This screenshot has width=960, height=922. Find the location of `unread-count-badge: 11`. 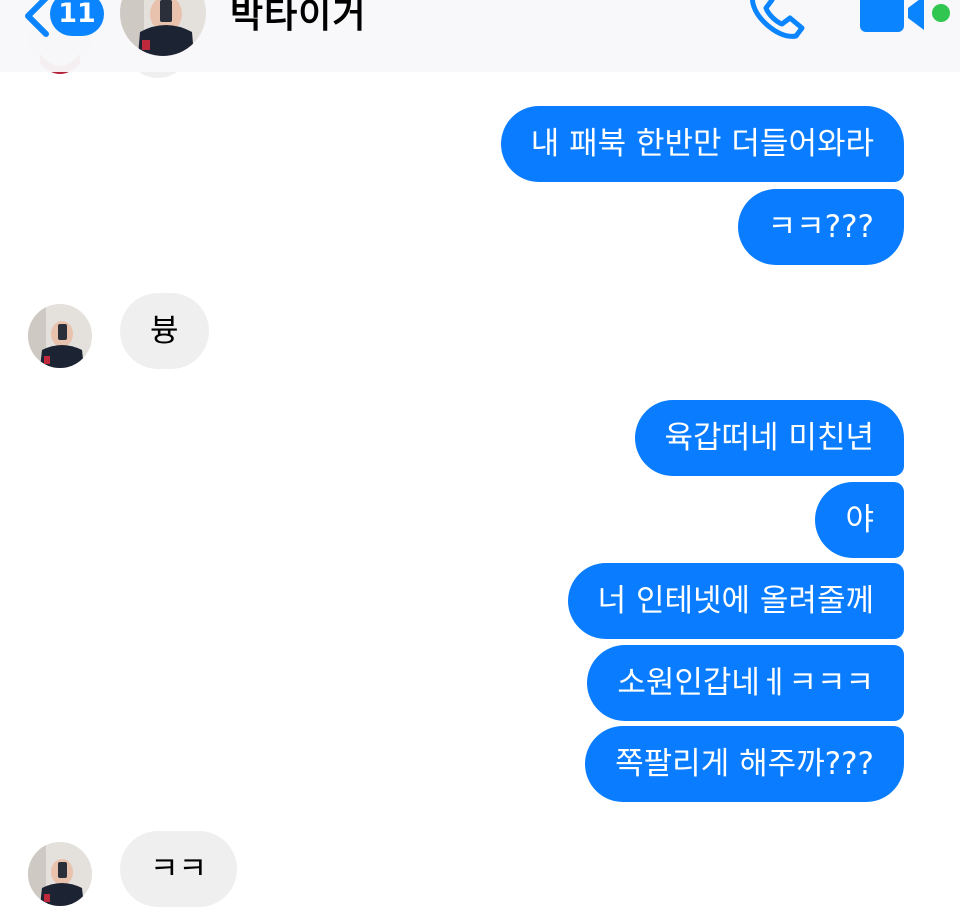

unread-count-badge: 11 is located at coordinates (77, 18).